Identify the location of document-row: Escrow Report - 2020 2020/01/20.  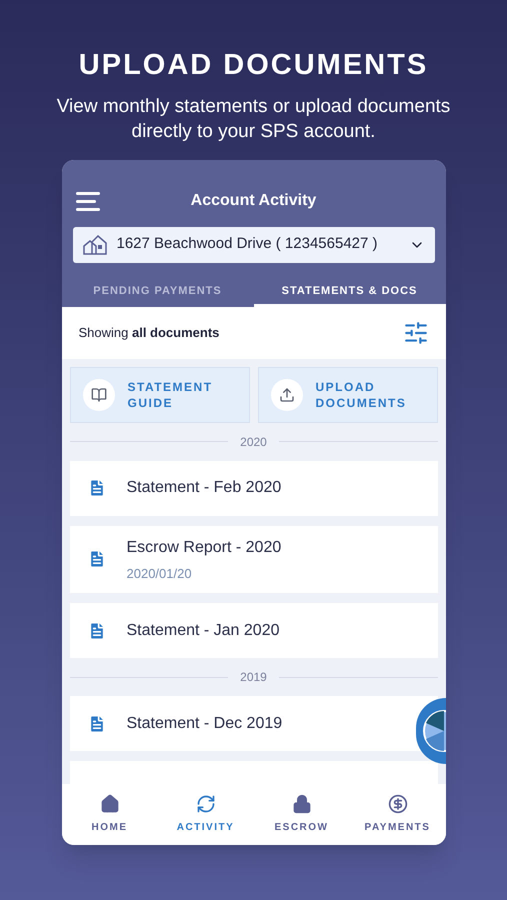
(254, 559).